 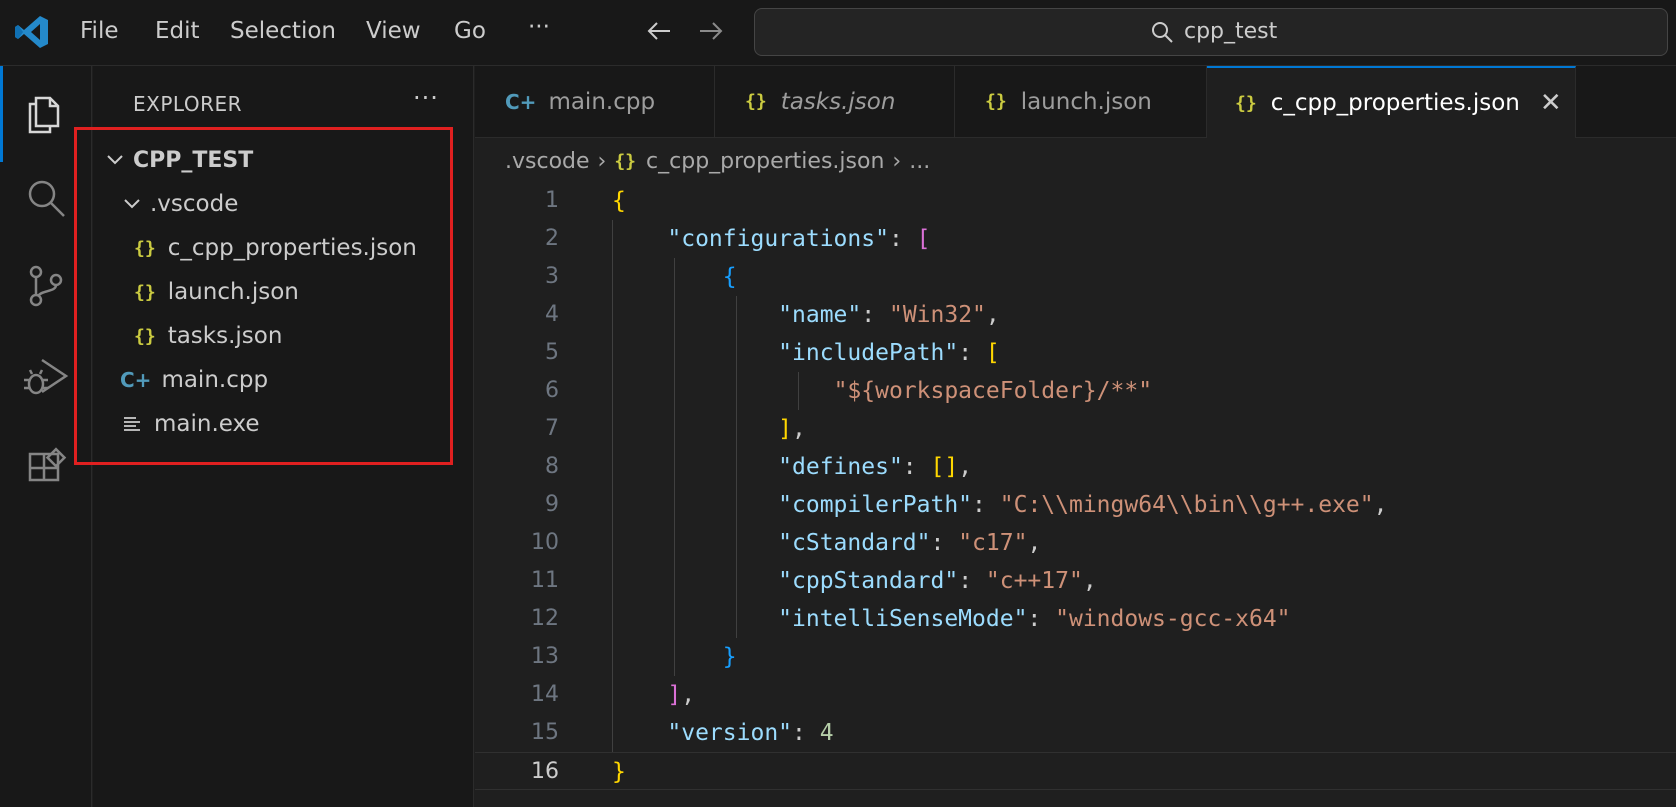 I want to click on code-token: [], so click(x=944, y=467).